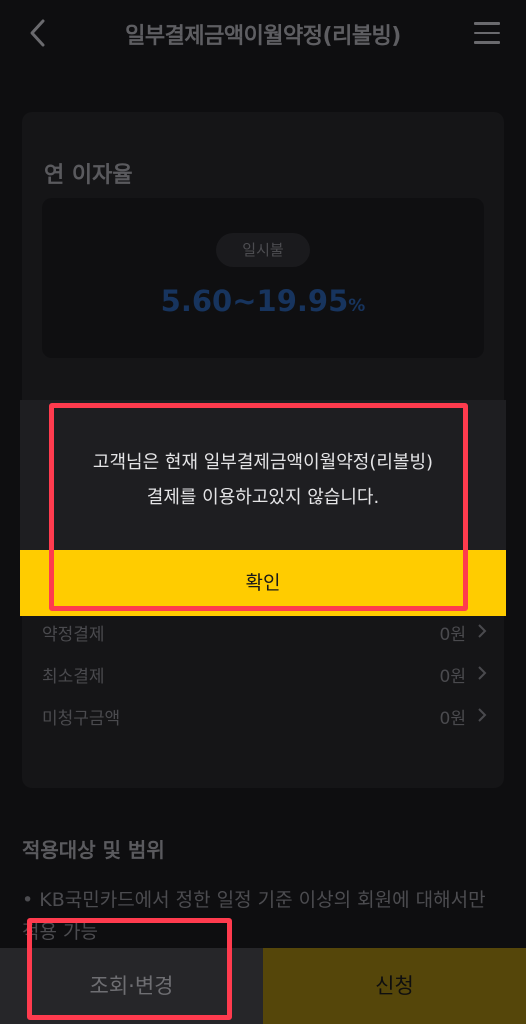 This screenshot has height=1024, width=526. I want to click on interest-rate-title: 연 이자율, so click(88, 175).